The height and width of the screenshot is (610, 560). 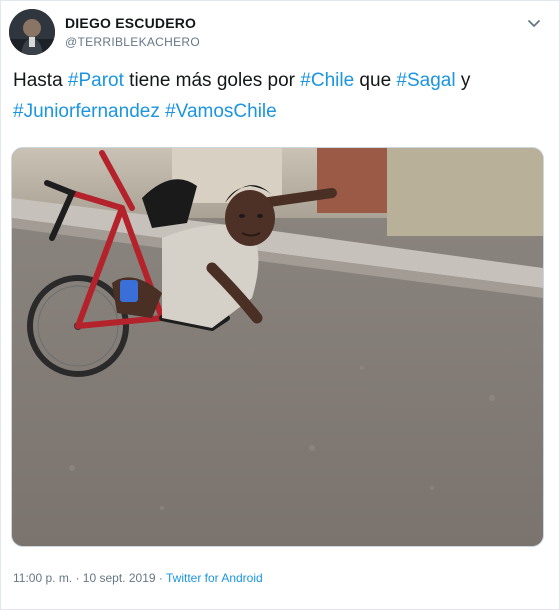 What do you see at coordinates (86, 111) in the screenshot?
I see `hashtag-link: #Juniorfernandez` at bounding box center [86, 111].